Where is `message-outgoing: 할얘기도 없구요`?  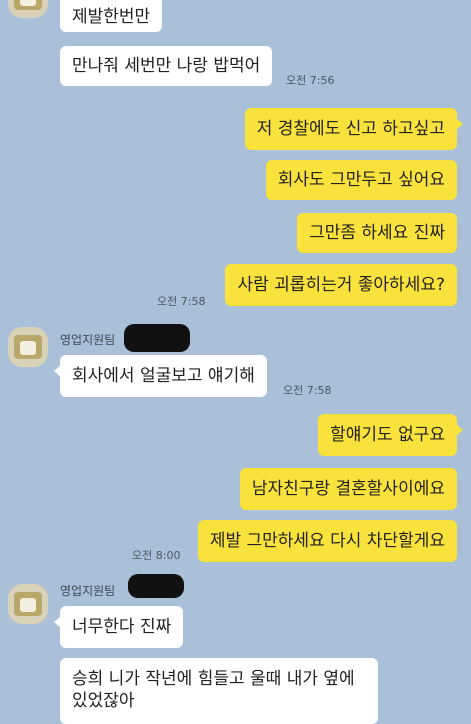
message-outgoing: 할얘기도 없구요 is located at coordinates (390, 435).